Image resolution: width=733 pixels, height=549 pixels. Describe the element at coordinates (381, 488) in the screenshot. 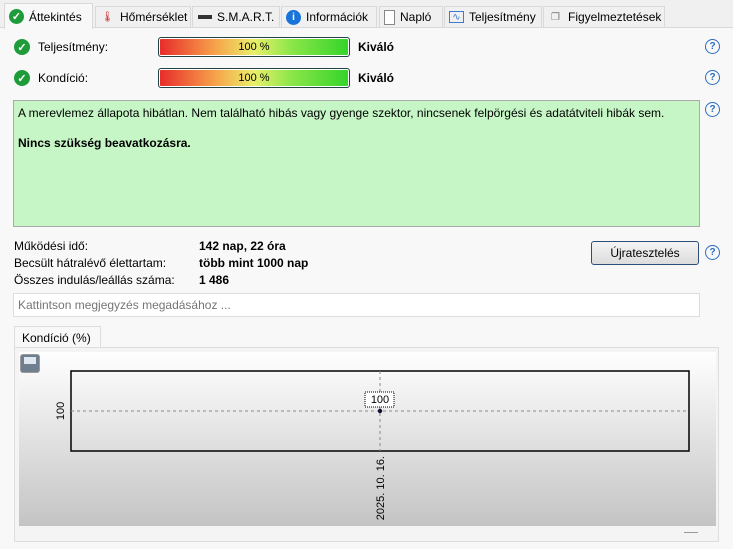

I see `x-tick-label: 2025. 10. 16.` at that location.